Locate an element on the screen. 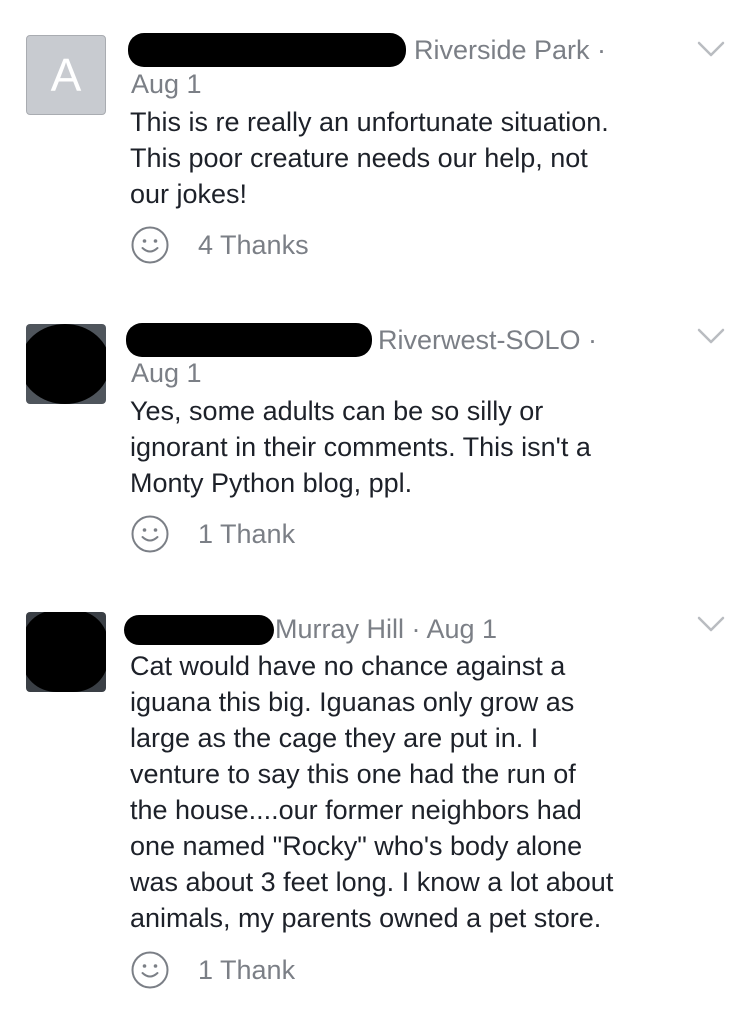 The height and width of the screenshot is (1012, 750). thank-button: 4 Thanks is located at coordinates (219, 245).